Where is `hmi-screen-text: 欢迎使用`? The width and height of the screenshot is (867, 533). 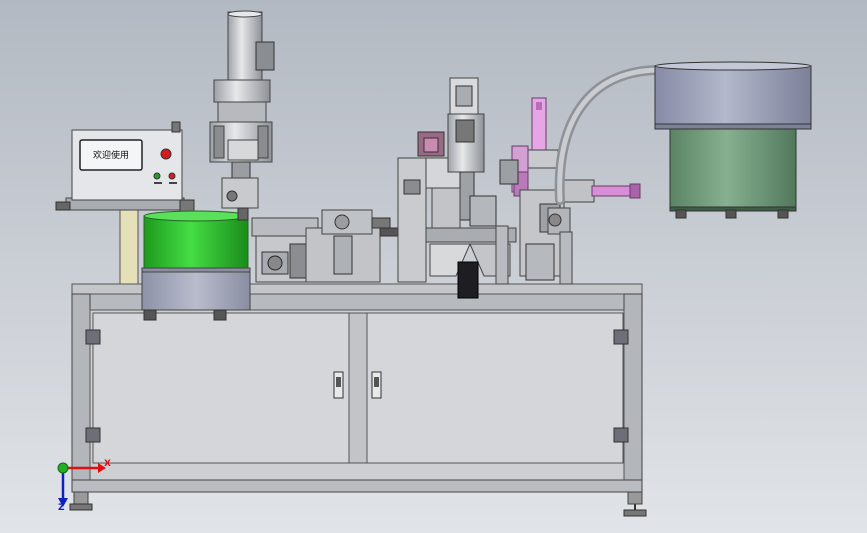
hmi-screen-text: 欢迎使用 is located at coordinates (110, 156).